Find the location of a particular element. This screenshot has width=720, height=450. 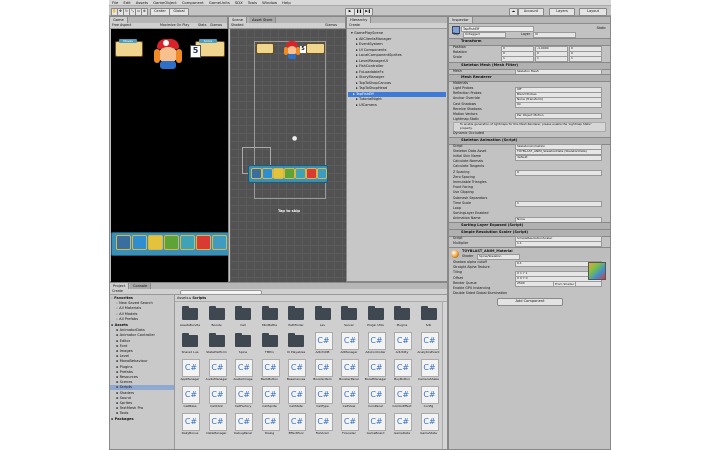

asset-script: C# GameBoard is located at coordinates (376, 426).